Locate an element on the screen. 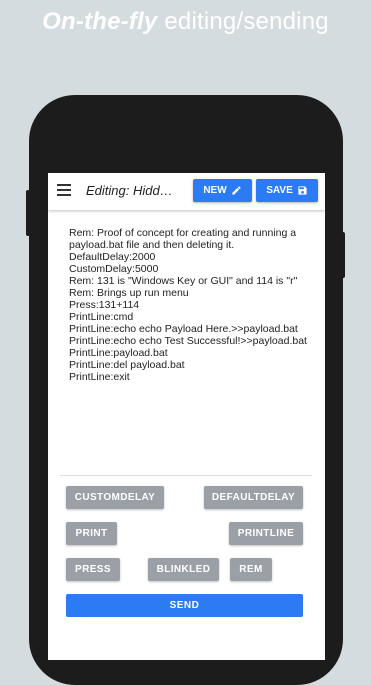 The height and width of the screenshot is (685, 371). press-button: PRESS is located at coordinates (93, 569).